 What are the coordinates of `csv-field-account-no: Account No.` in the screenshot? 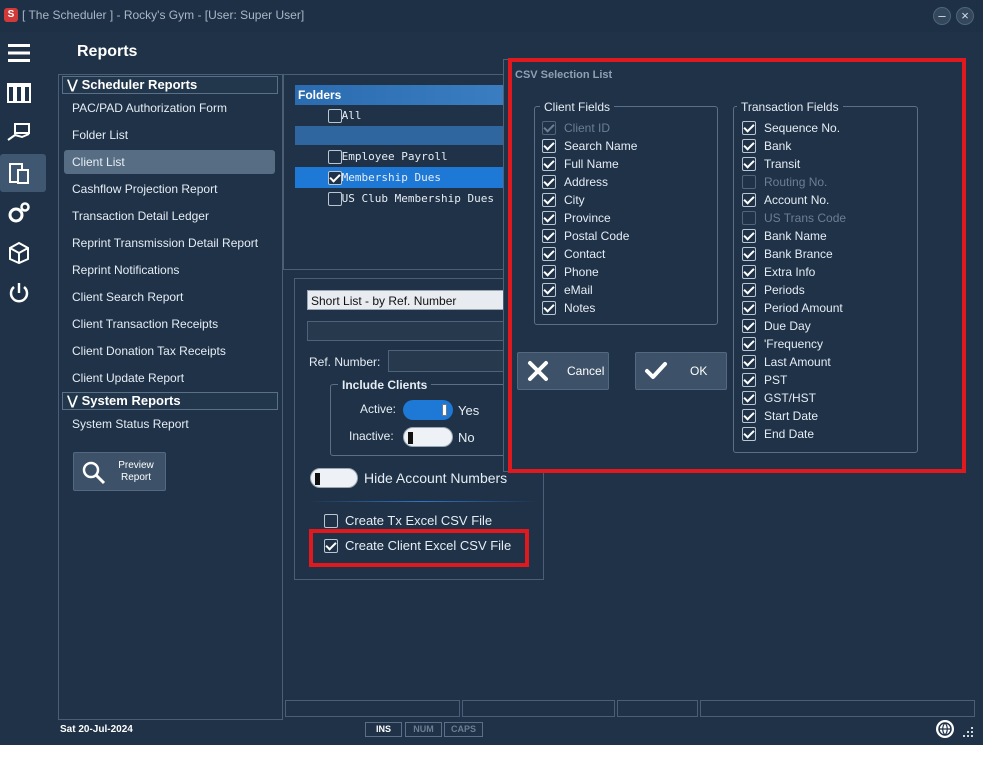 It's located at (794, 200).